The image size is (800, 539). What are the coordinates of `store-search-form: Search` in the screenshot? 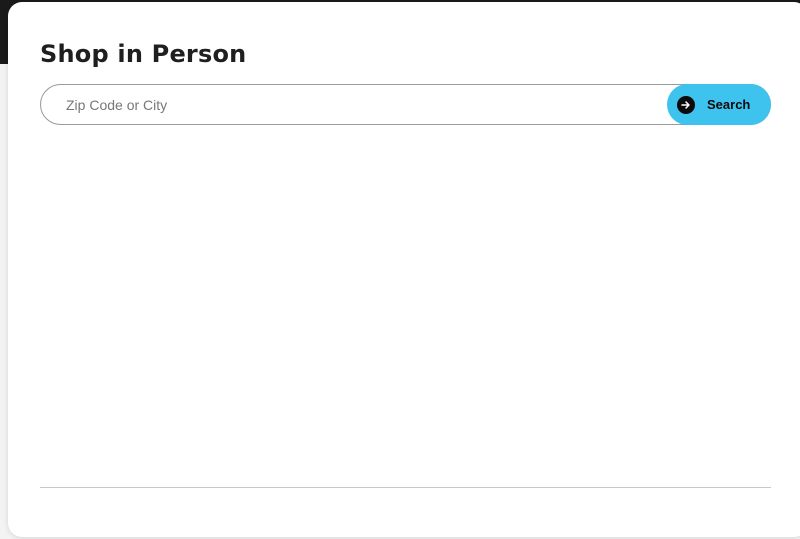 It's located at (405, 104).